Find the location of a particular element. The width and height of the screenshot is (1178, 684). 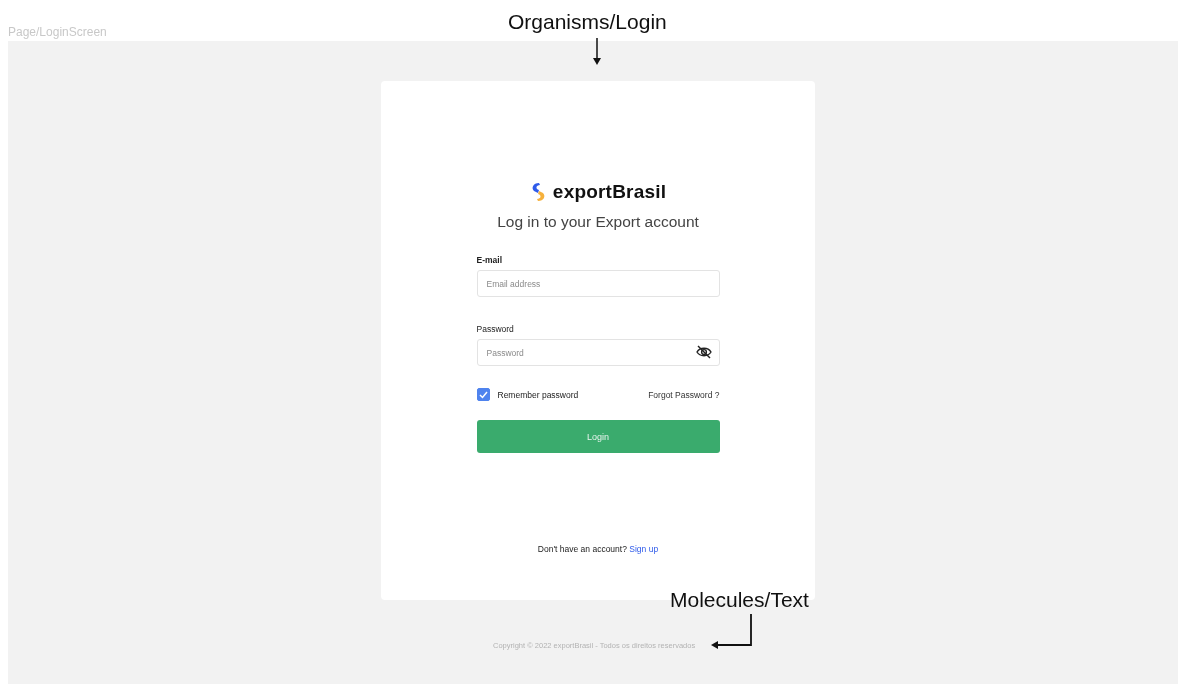

annotation-label: Organisms/Login is located at coordinates (587, 22).